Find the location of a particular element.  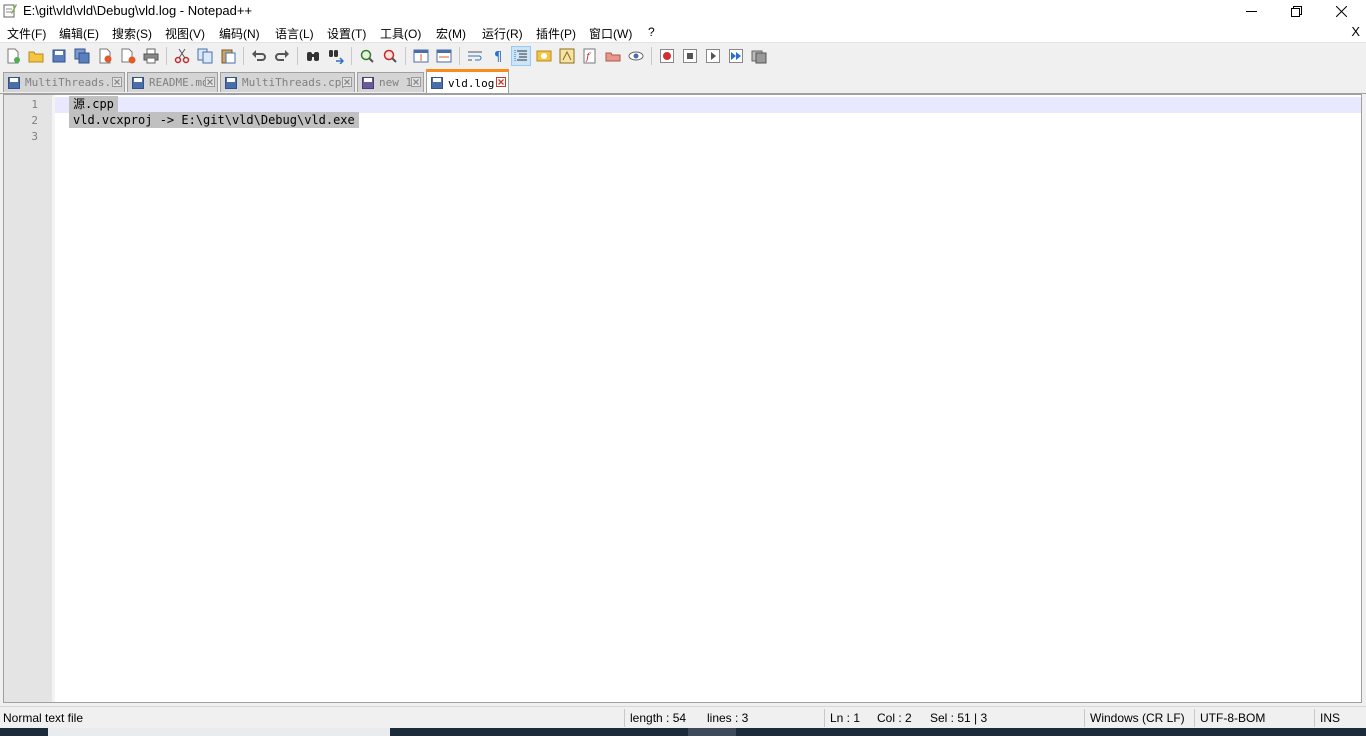

unsaved-file-icon is located at coordinates (368, 83).